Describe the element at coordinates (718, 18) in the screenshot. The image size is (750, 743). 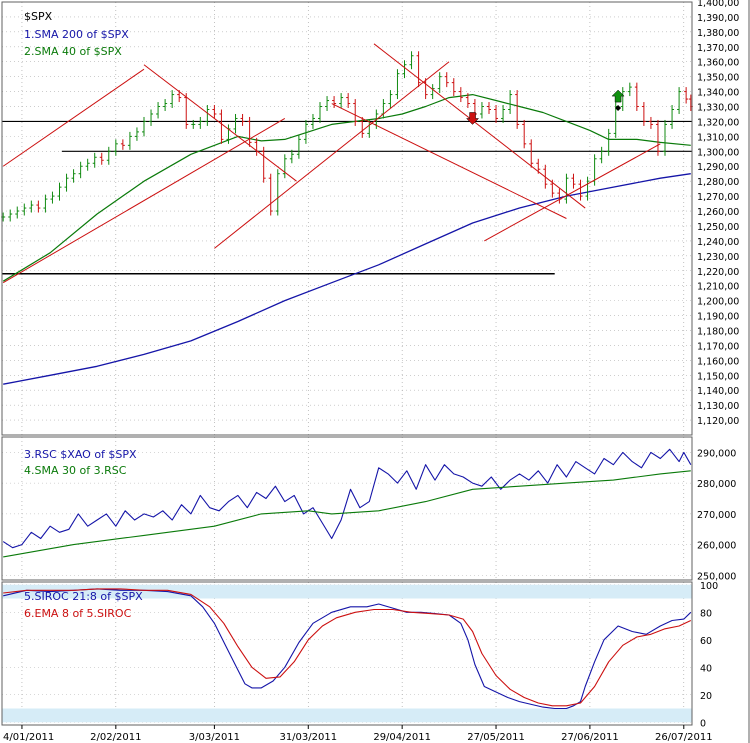
I see `price-tick-label: 1,390,00` at that location.